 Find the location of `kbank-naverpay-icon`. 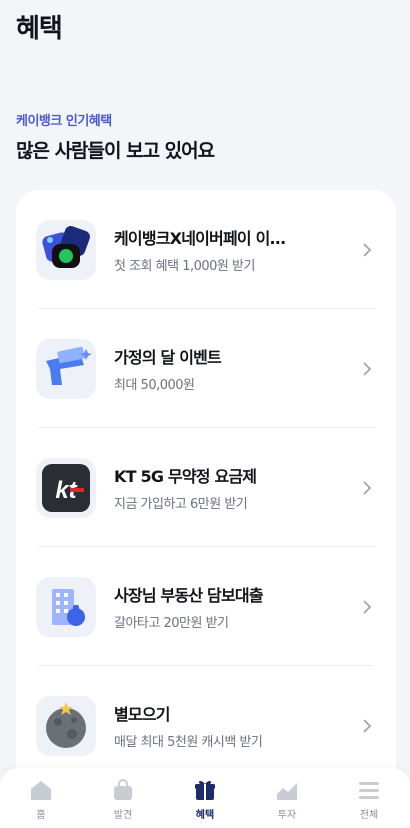

kbank-naverpay-icon is located at coordinates (66, 250).